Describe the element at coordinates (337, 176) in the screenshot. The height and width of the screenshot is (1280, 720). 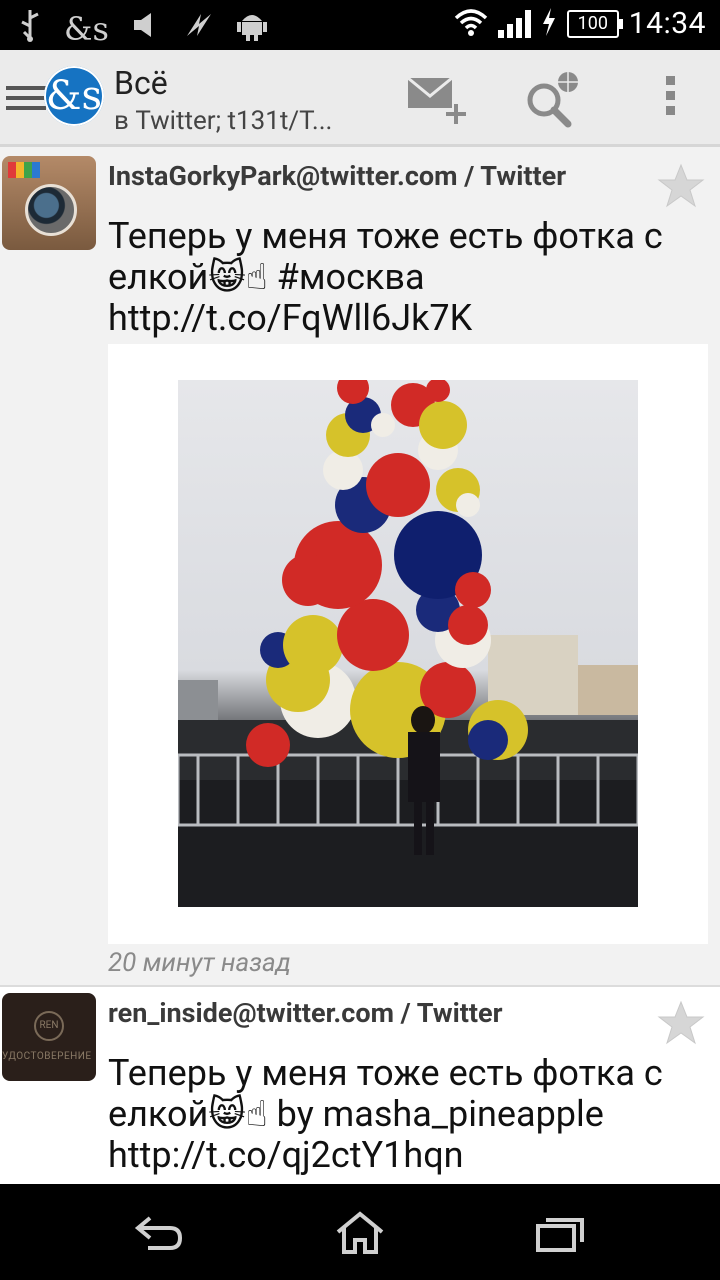
I see `tweet-author: InstaGorkyPark@twitter.com / Twitter` at that location.